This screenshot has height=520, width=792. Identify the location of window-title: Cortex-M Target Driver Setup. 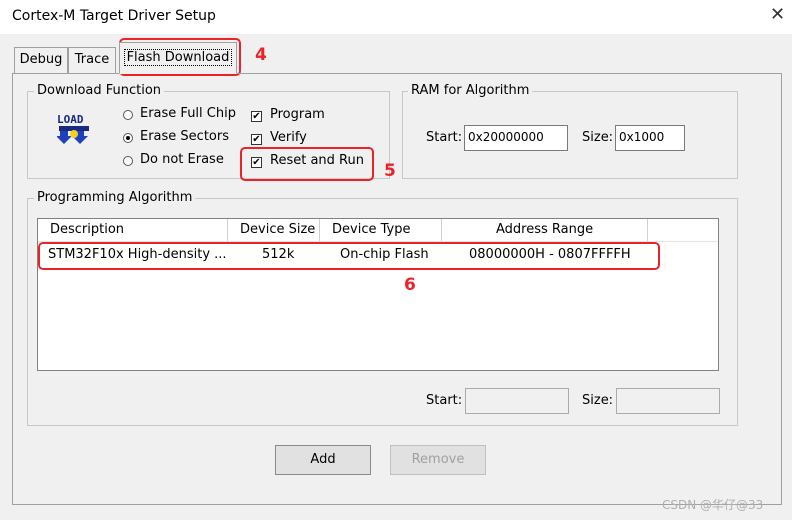
(114, 16).